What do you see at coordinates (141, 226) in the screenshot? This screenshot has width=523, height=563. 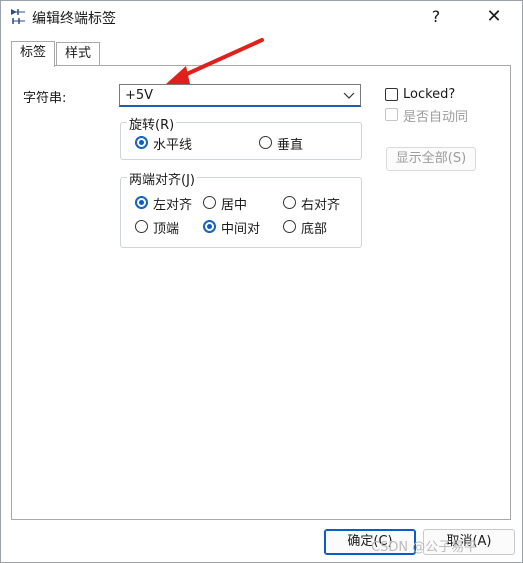 I see `radio-align-top` at bounding box center [141, 226].